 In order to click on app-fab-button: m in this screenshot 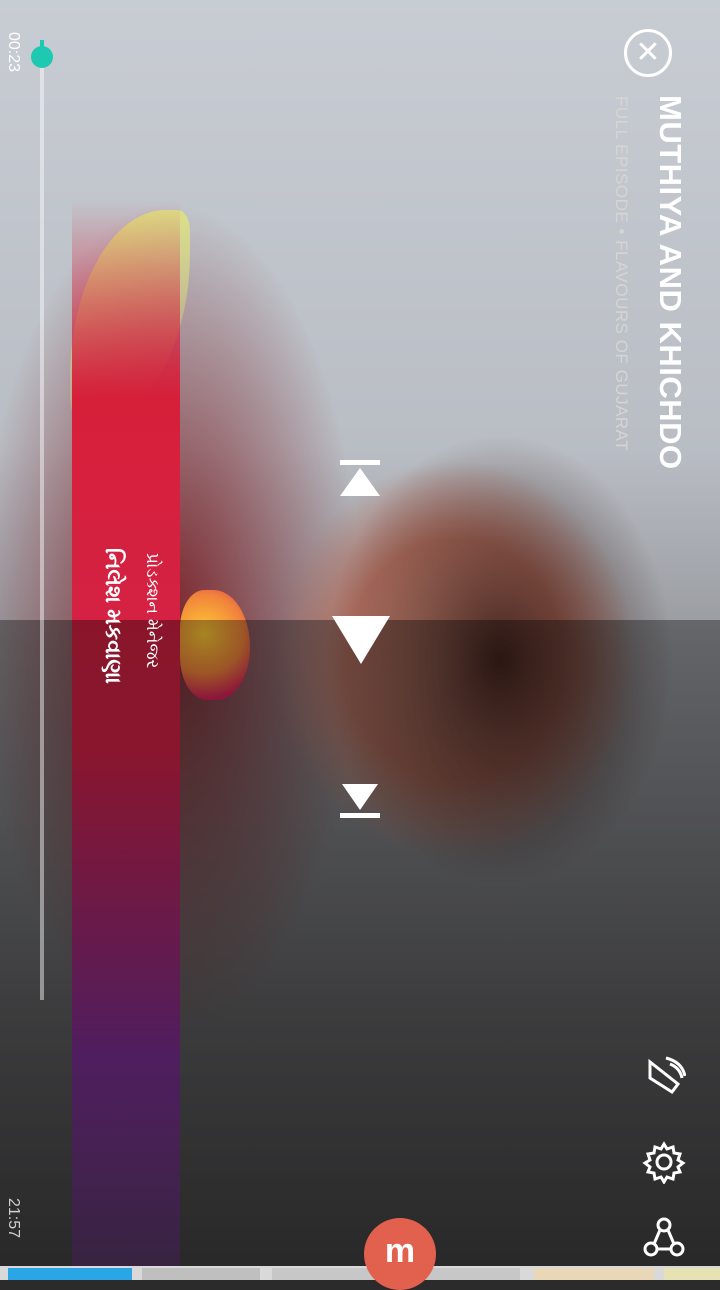, I will do `click(400, 1254)`.